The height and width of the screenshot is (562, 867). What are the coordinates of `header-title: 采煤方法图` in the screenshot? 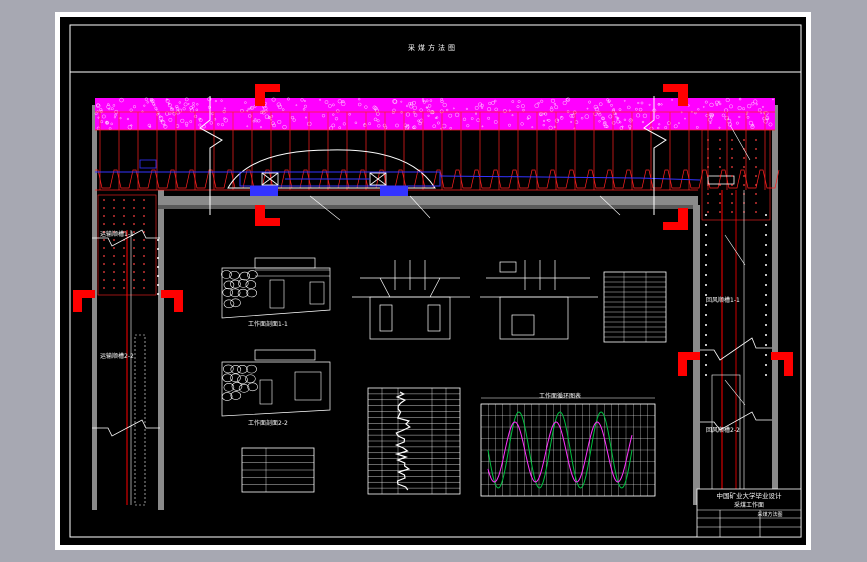 It's located at (433, 47).